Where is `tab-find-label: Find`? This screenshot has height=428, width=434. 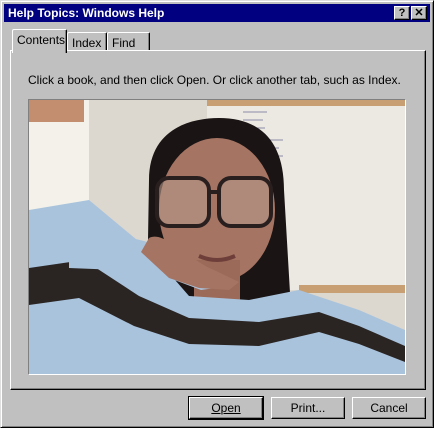
tab-find-label: Find is located at coordinates (124, 43).